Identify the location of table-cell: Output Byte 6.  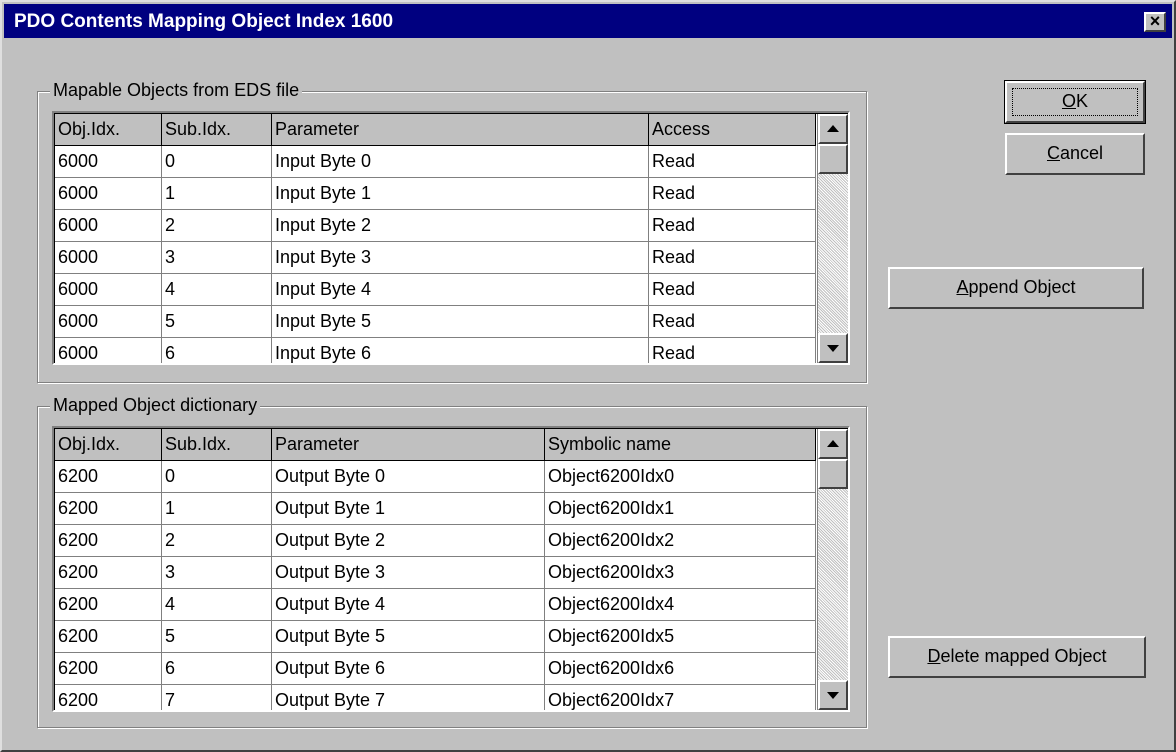
(408, 669).